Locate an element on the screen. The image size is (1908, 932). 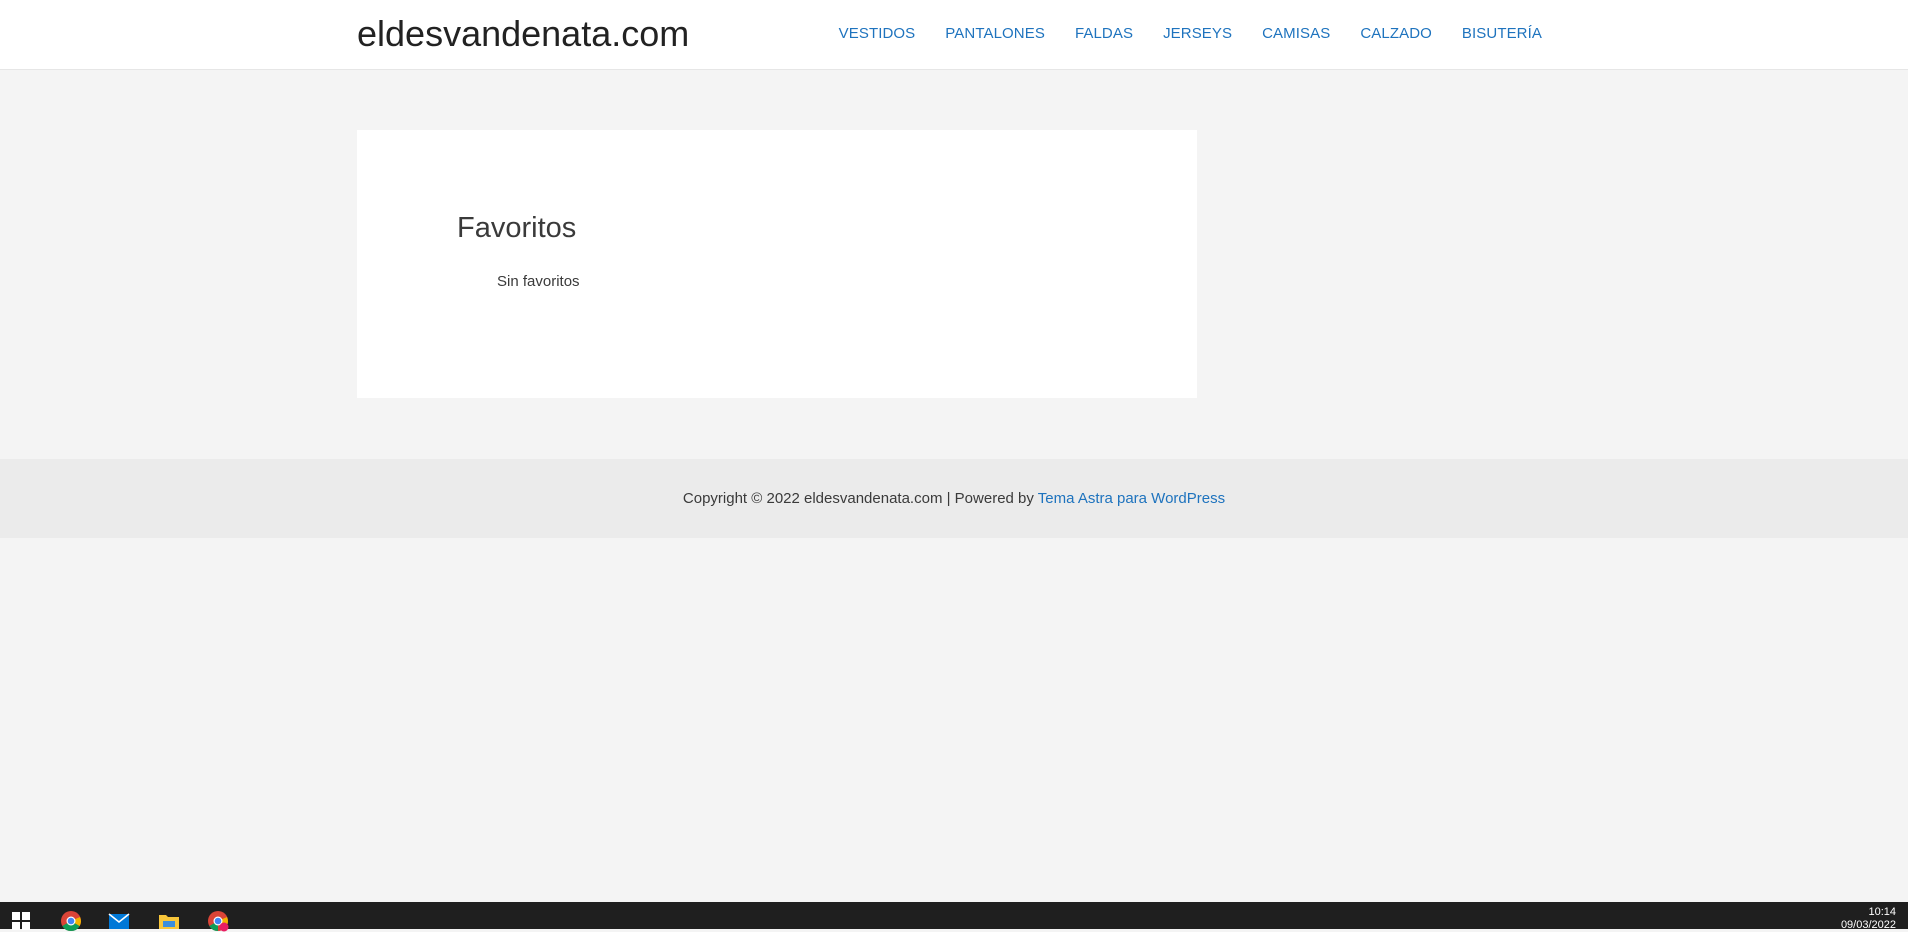
nav-item-bisuteria: BISUTERÍA is located at coordinates (1502, 33).